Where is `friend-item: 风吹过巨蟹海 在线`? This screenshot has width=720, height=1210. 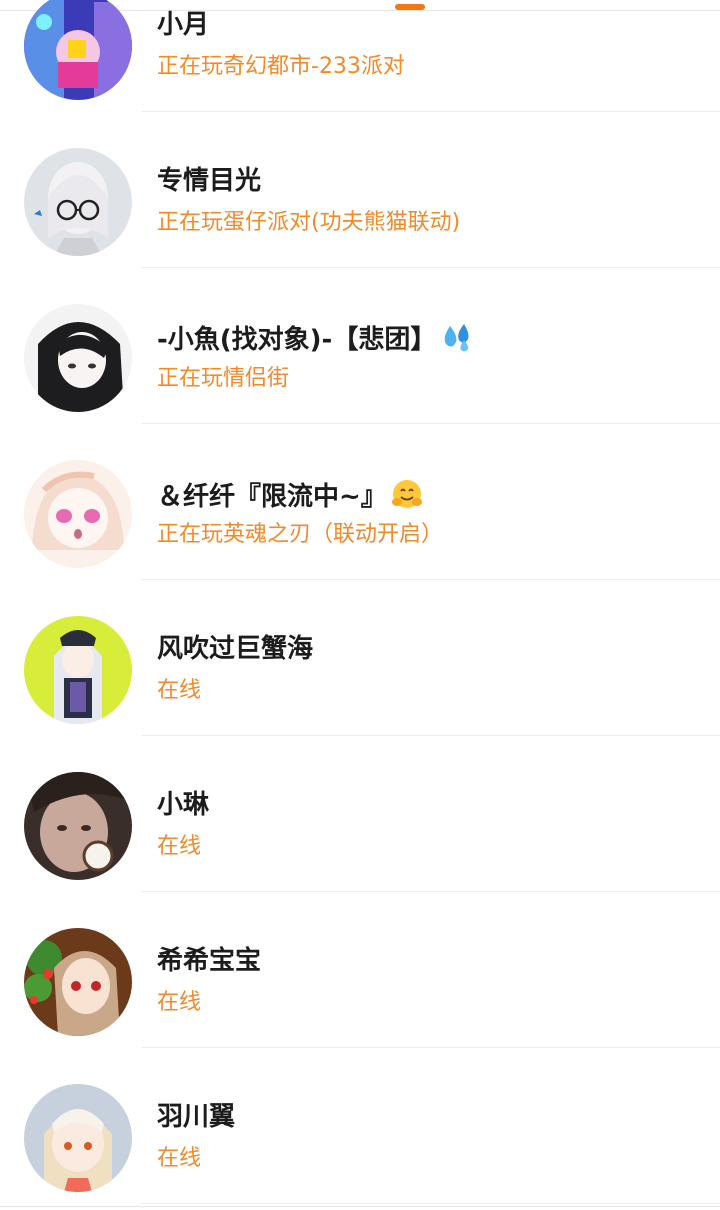
friend-item: 风吹过巨蟹海 在线 is located at coordinates (360, 658).